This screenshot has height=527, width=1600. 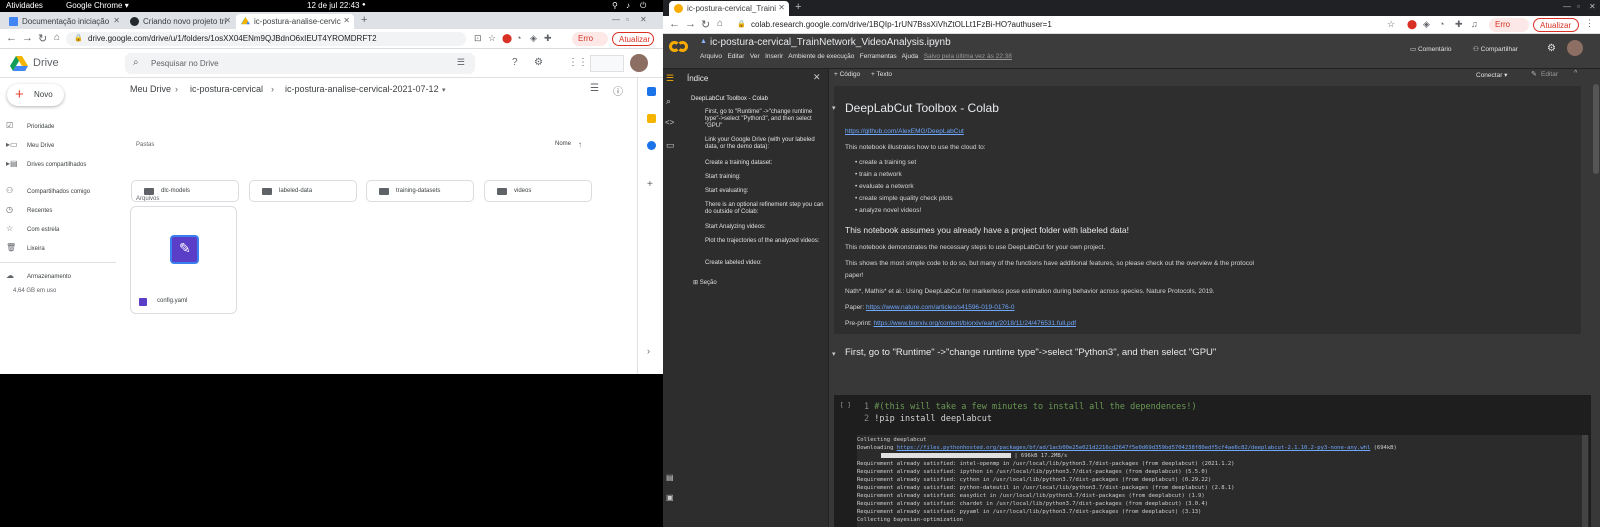 What do you see at coordinates (19, 63) in the screenshot?
I see `drive-logo-icon` at bounding box center [19, 63].